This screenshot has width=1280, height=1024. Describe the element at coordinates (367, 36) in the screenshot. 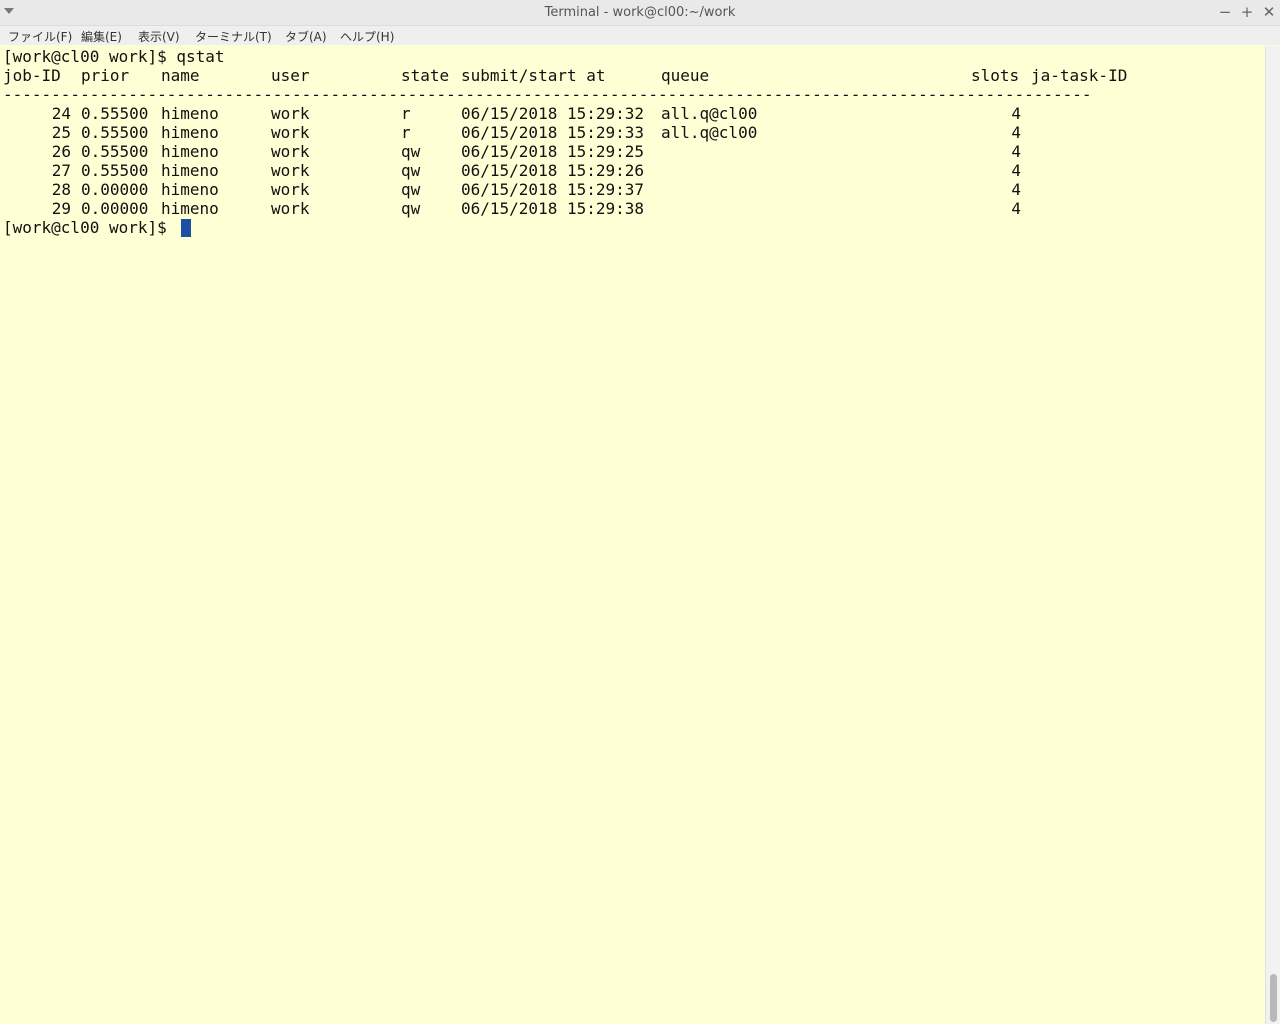

I see `menu-help: ヘルプ(H)` at that location.